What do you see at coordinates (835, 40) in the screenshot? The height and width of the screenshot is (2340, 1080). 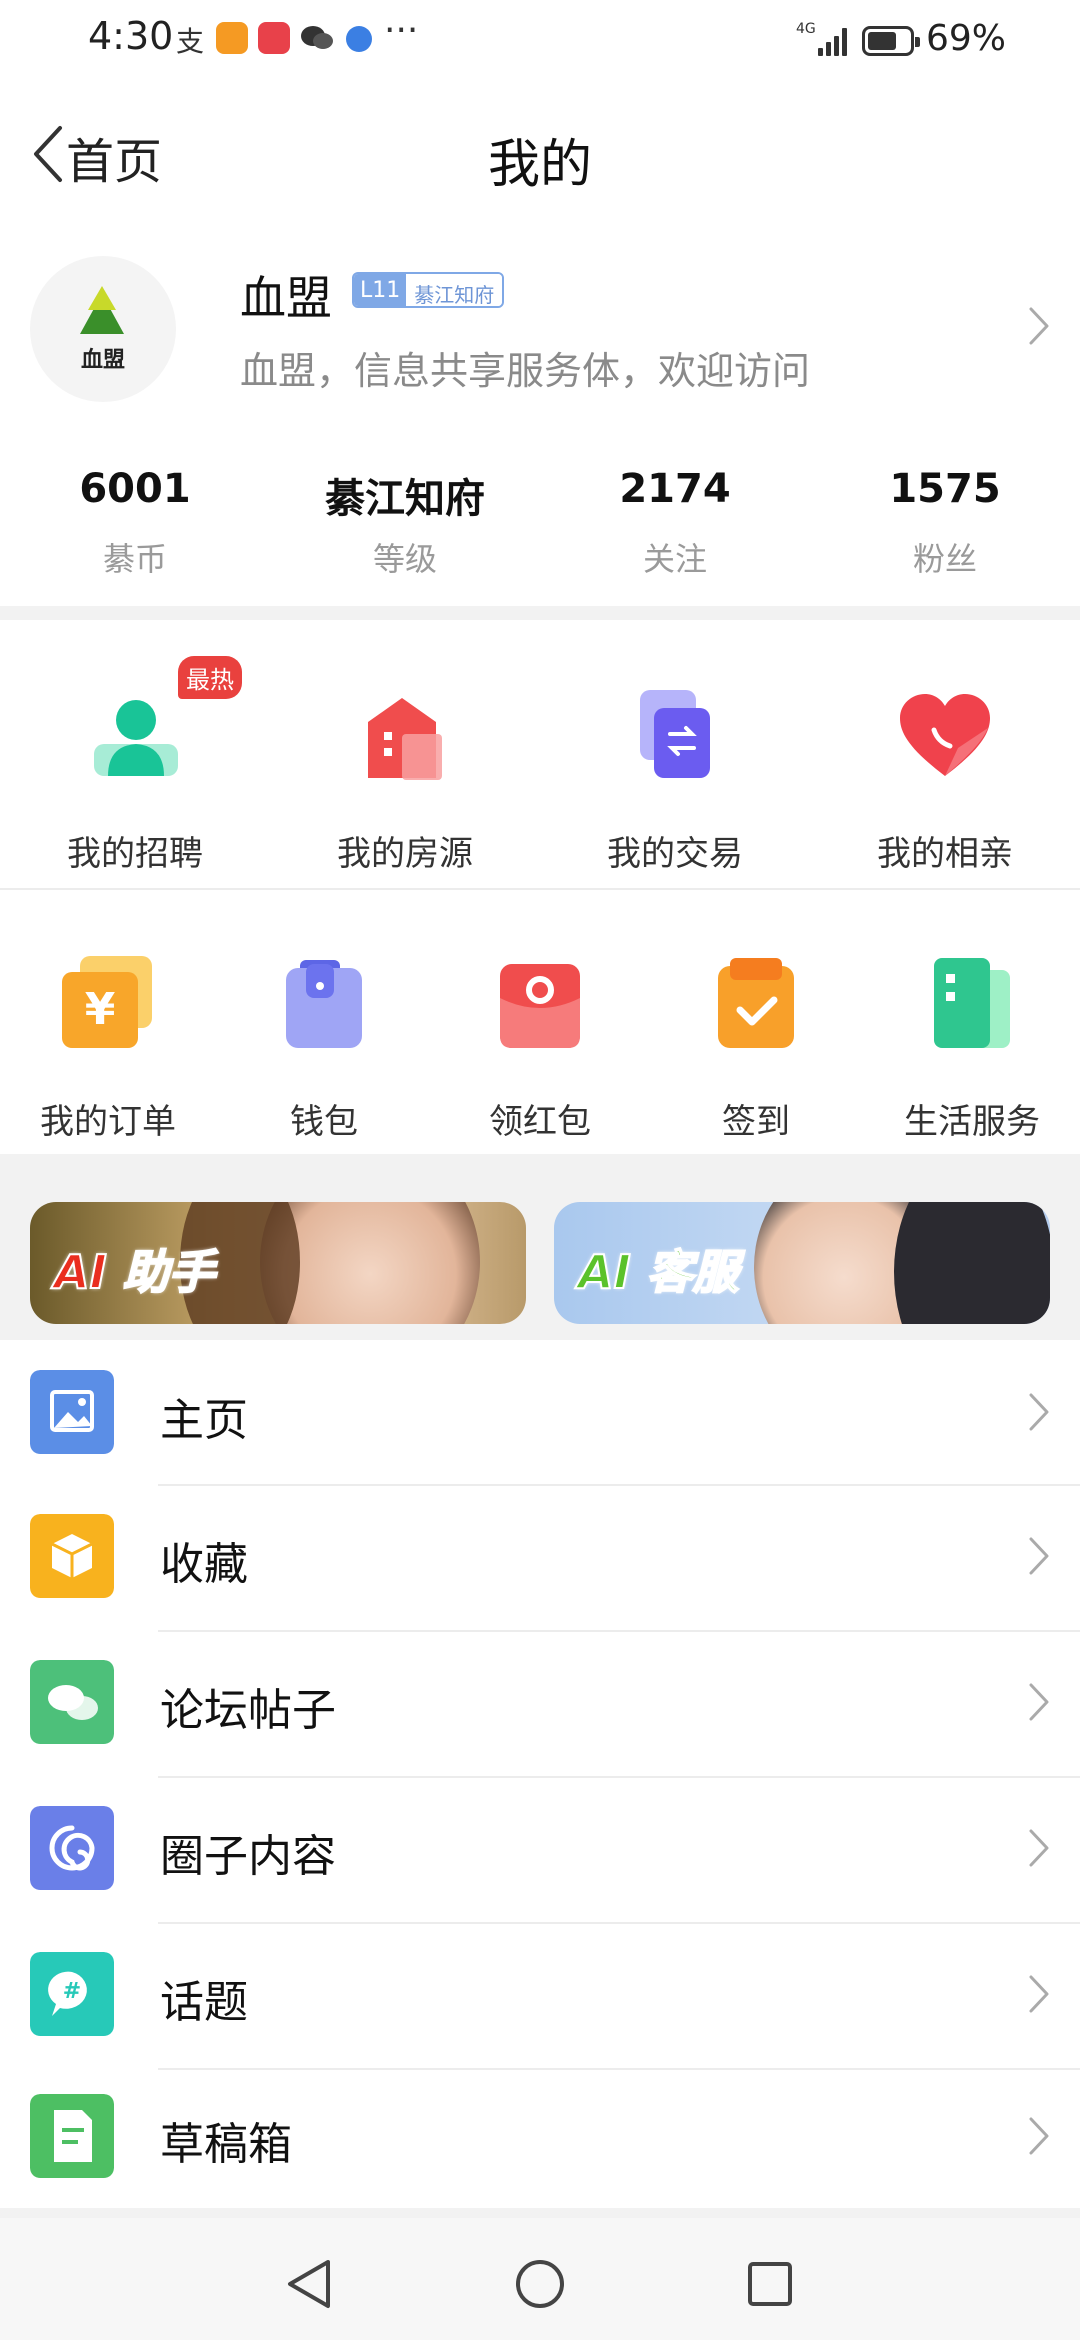 I see `signal-icon` at bounding box center [835, 40].